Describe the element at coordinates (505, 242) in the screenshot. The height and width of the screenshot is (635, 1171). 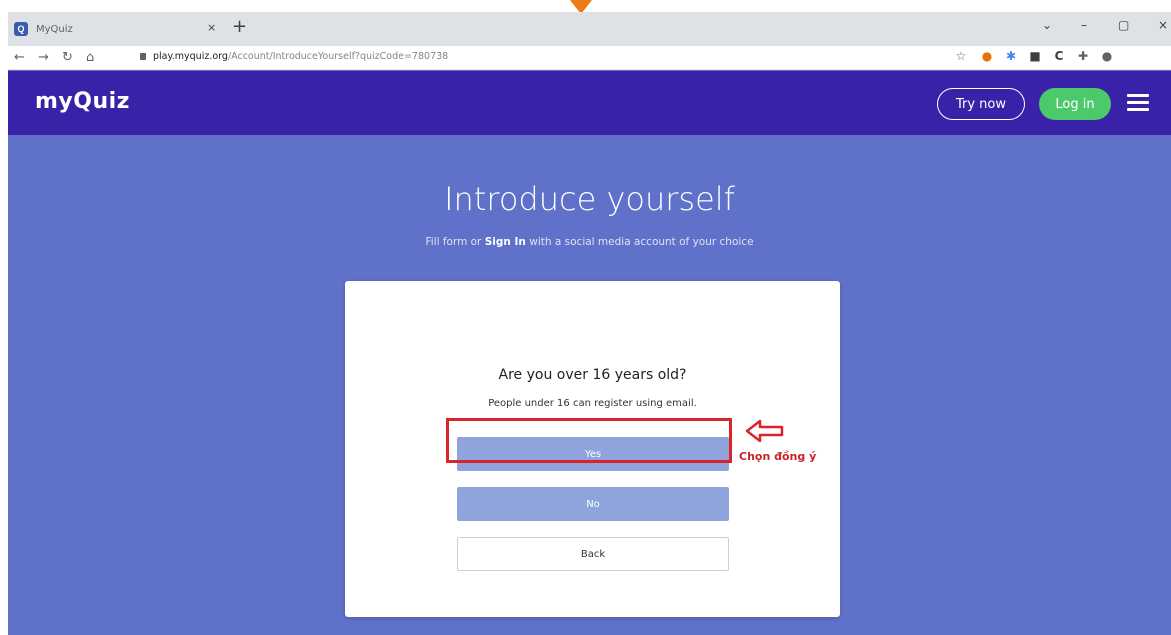
I see `sign-in-link: Sign In` at that location.